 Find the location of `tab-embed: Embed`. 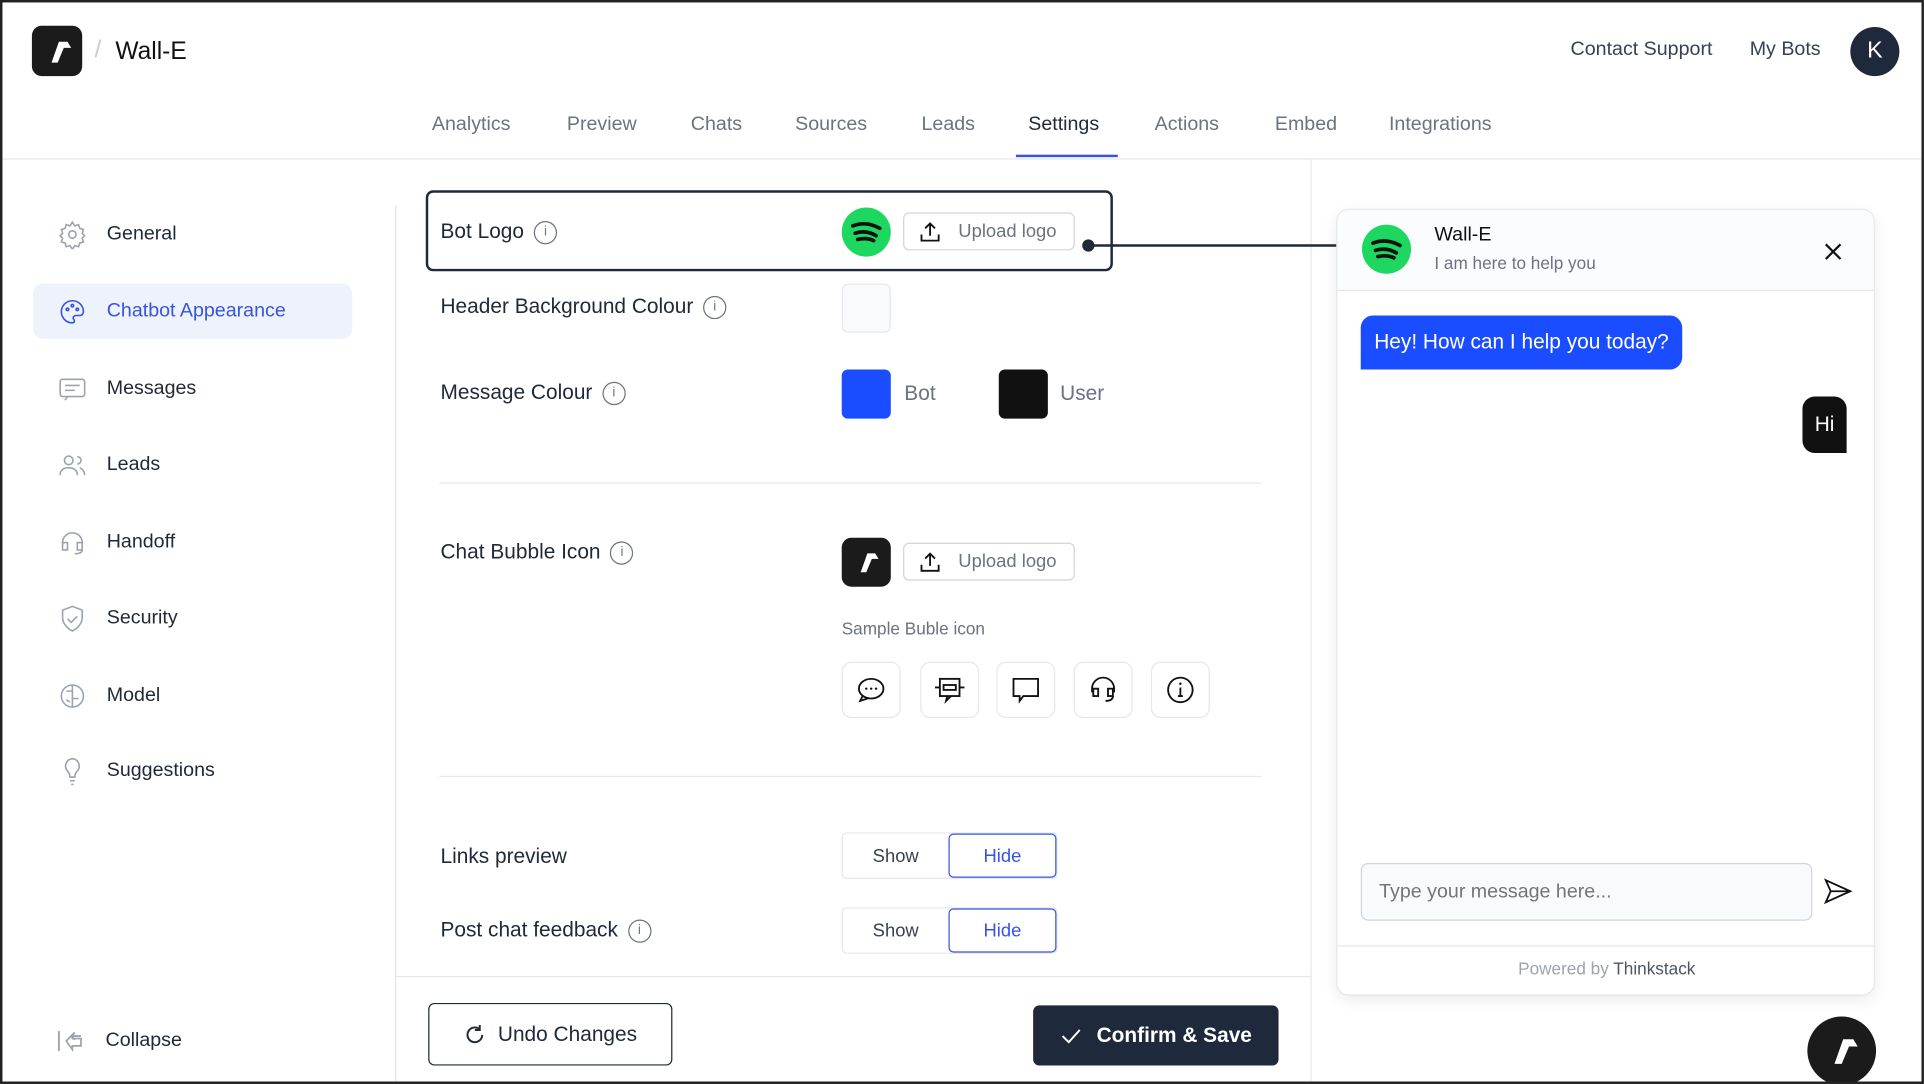

tab-embed: Embed is located at coordinates (1306, 125).